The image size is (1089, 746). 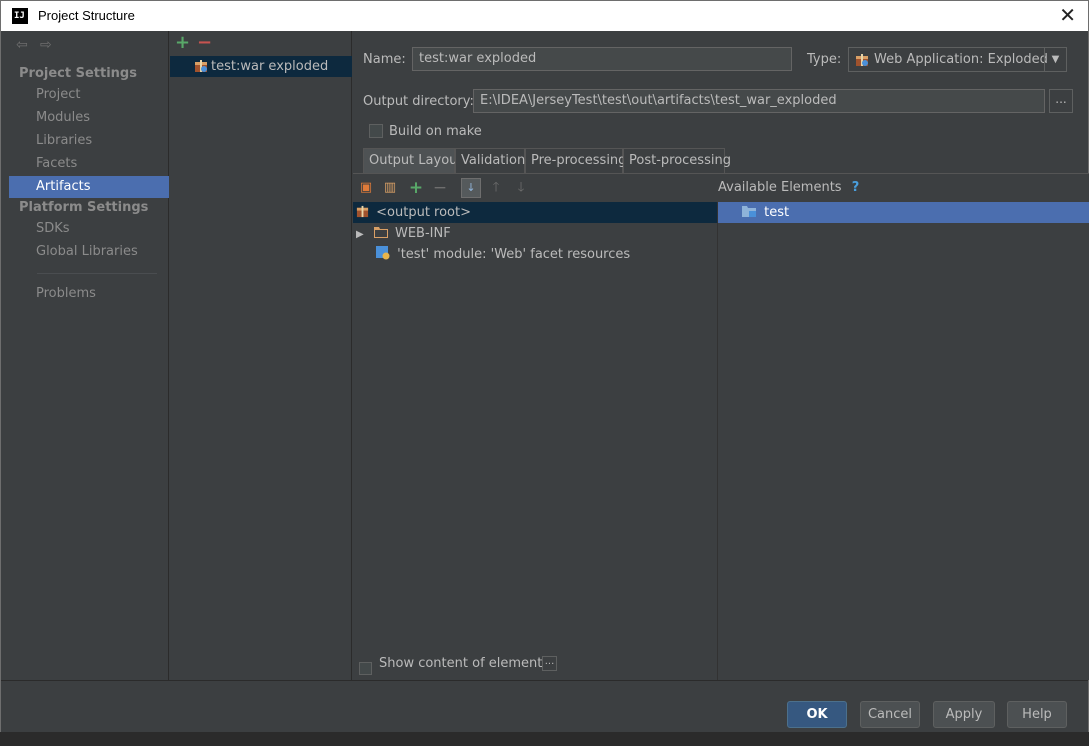 What do you see at coordinates (677, 160) in the screenshot?
I see `tab-post-processing: Post-processing` at bounding box center [677, 160].